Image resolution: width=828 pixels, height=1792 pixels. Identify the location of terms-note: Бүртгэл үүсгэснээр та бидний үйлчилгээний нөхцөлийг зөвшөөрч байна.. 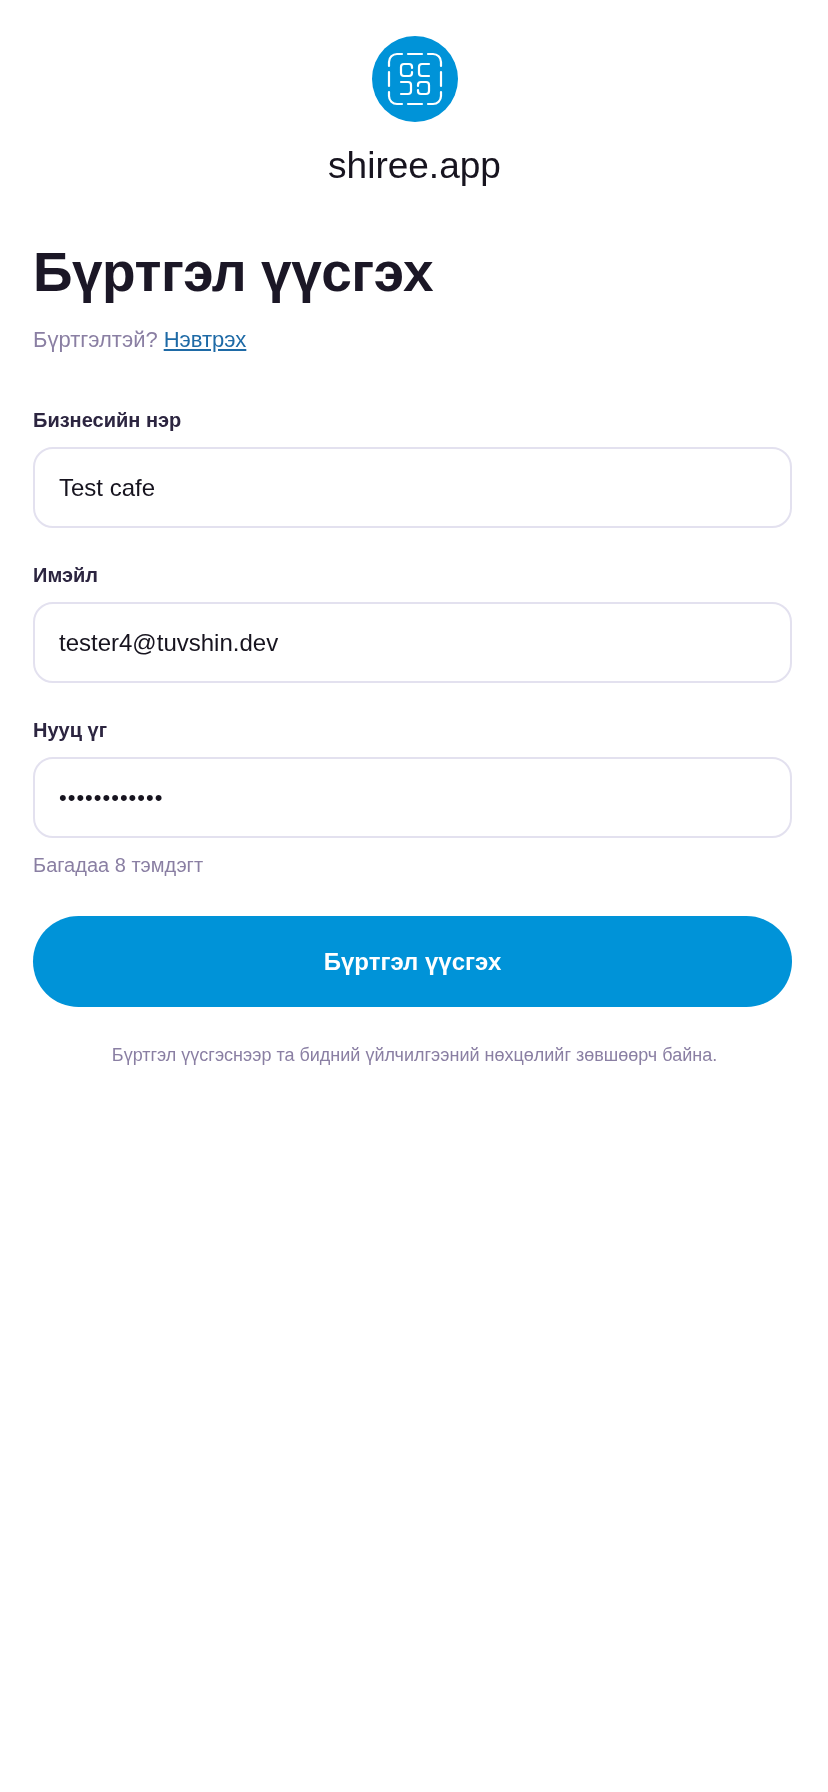
(414, 1055).